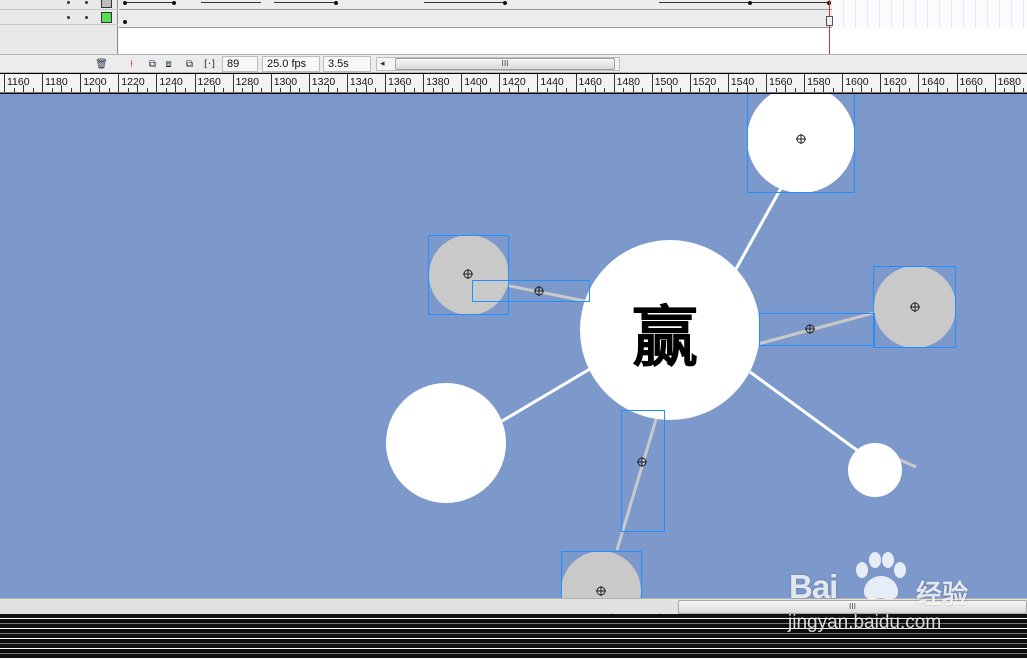 Image resolution: width=1027 pixels, height=659 pixels. What do you see at coordinates (101, 64) in the screenshot?
I see `trash-icon: 🗑` at bounding box center [101, 64].